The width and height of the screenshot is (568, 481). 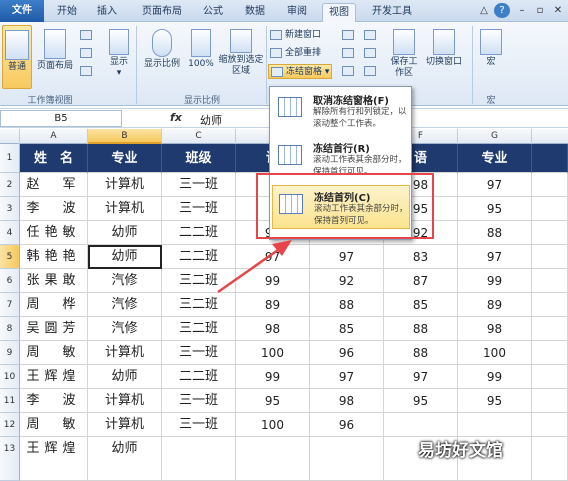 I want to click on arrow-shaft, so click(x=248, y=271).